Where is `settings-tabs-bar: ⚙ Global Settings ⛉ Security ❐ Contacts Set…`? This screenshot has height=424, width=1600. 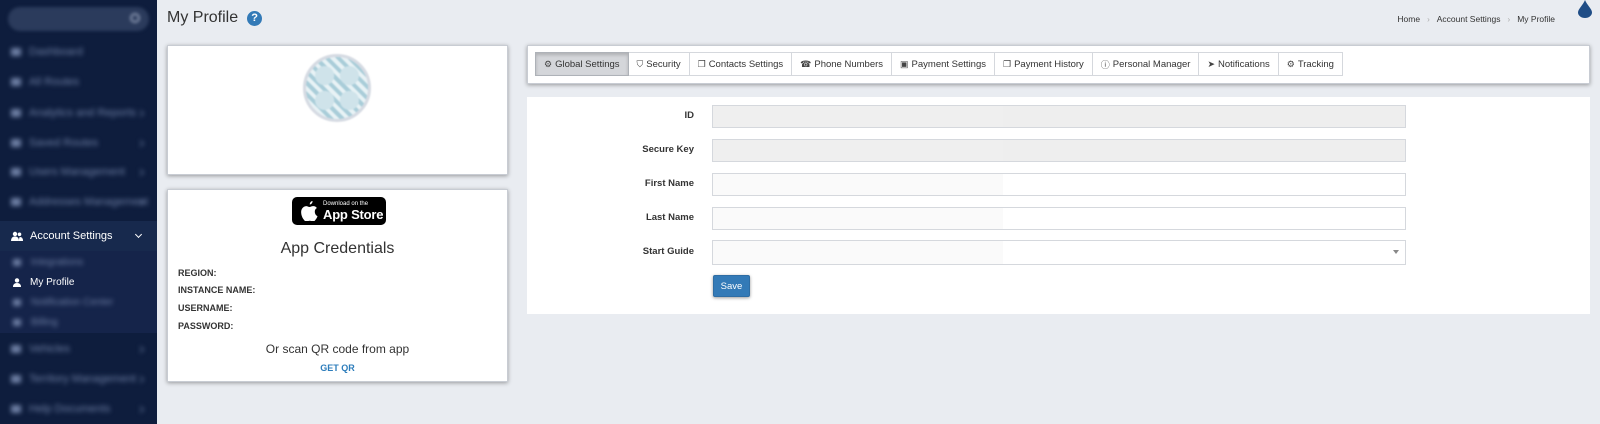 settings-tabs-bar: ⚙ Global Settings ⛉ Security ❐ Contacts Set… is located at coordinates (1058, 64).